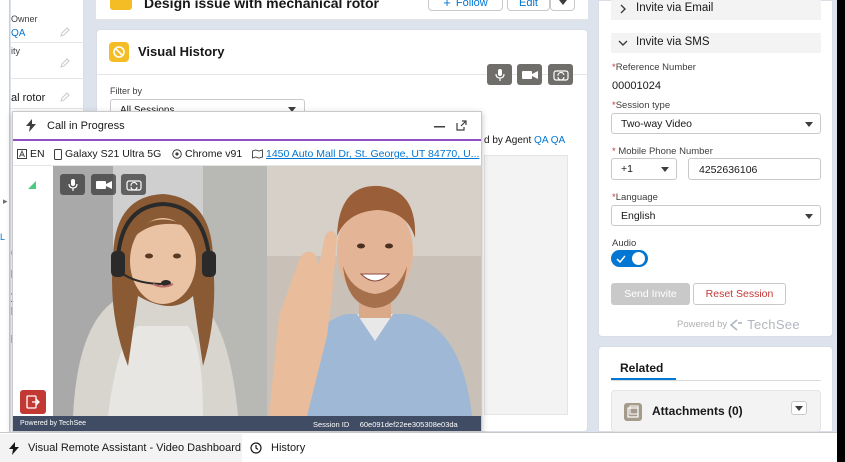 This screenshot has width=845, height=462. What do you see at coordinates (3, 237) in the screenshot?
I see `partial-text: L` at bounding box center [3, 237].